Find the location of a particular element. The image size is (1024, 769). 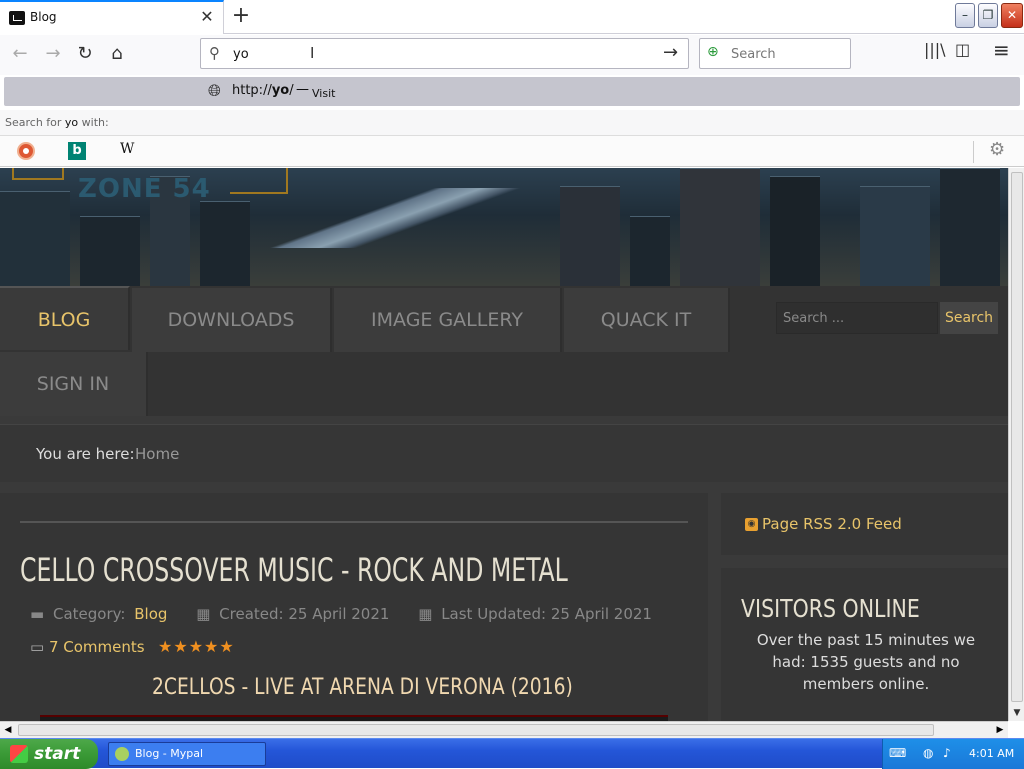

keyboard-icon: ⌨ is located at coordinates (897, 753).